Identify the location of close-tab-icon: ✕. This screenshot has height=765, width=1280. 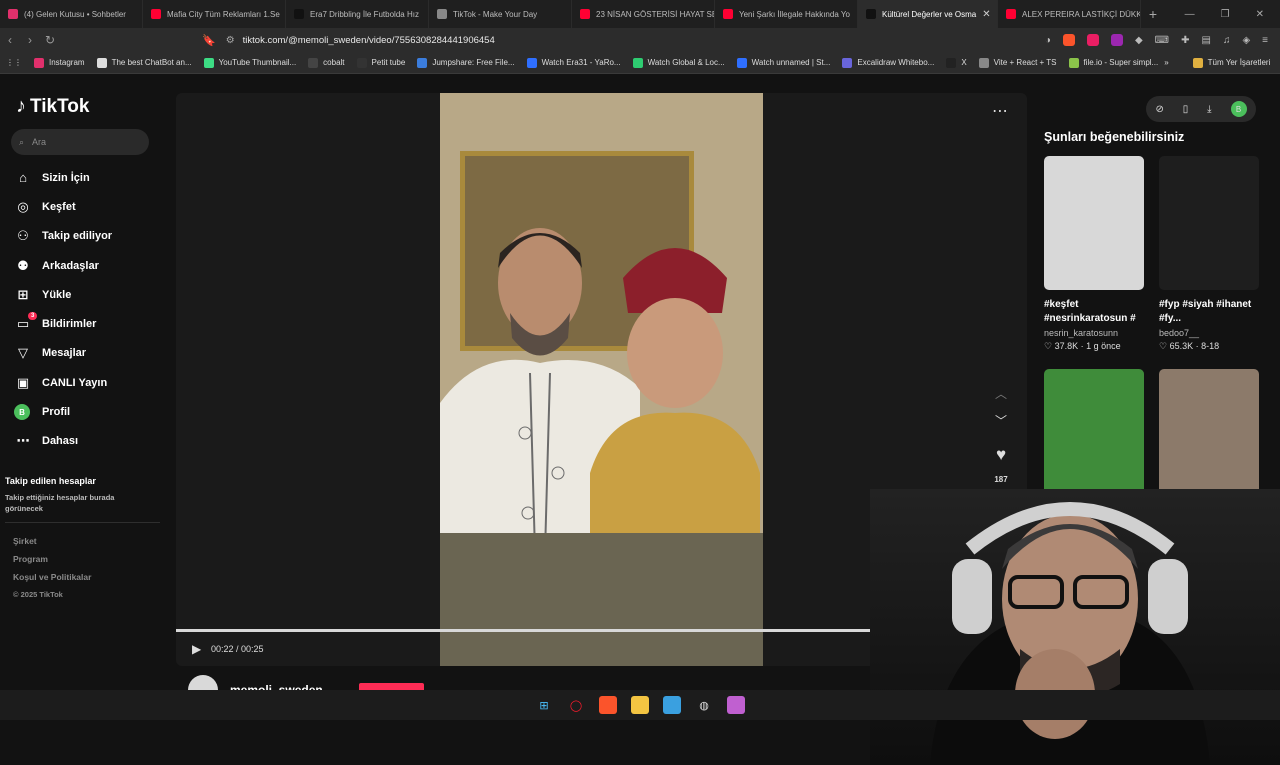
(986, 14).